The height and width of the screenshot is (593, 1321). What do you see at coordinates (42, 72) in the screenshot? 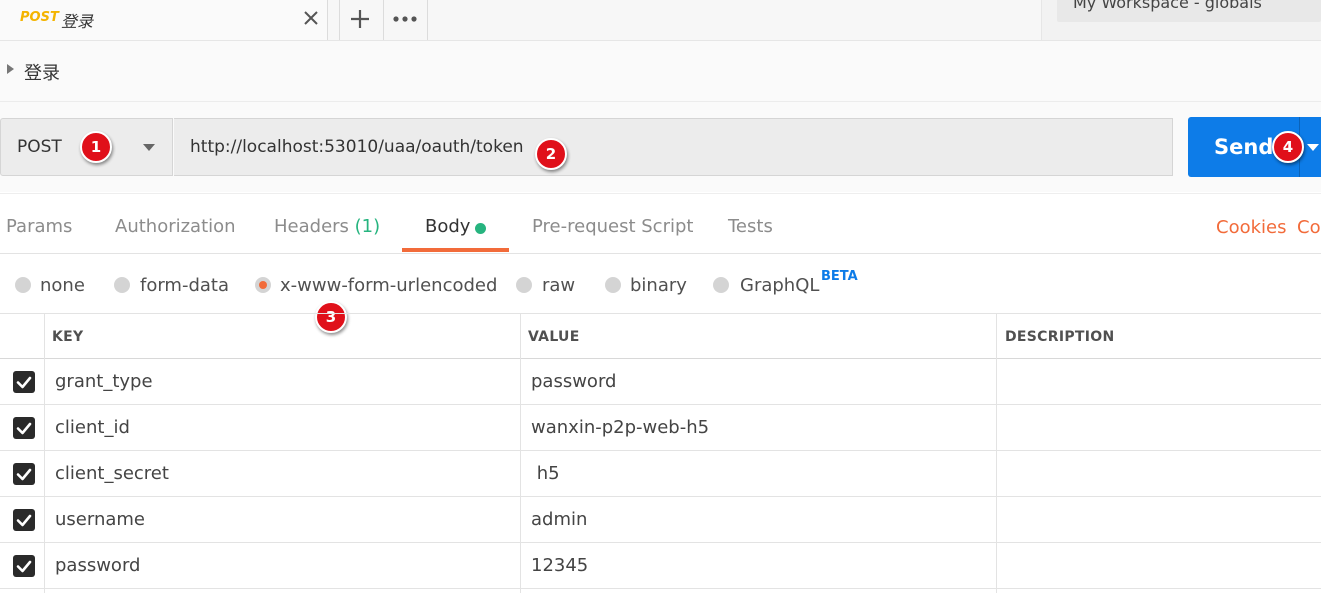
I see `request-name: 登录` at bounding box center [42, 72].